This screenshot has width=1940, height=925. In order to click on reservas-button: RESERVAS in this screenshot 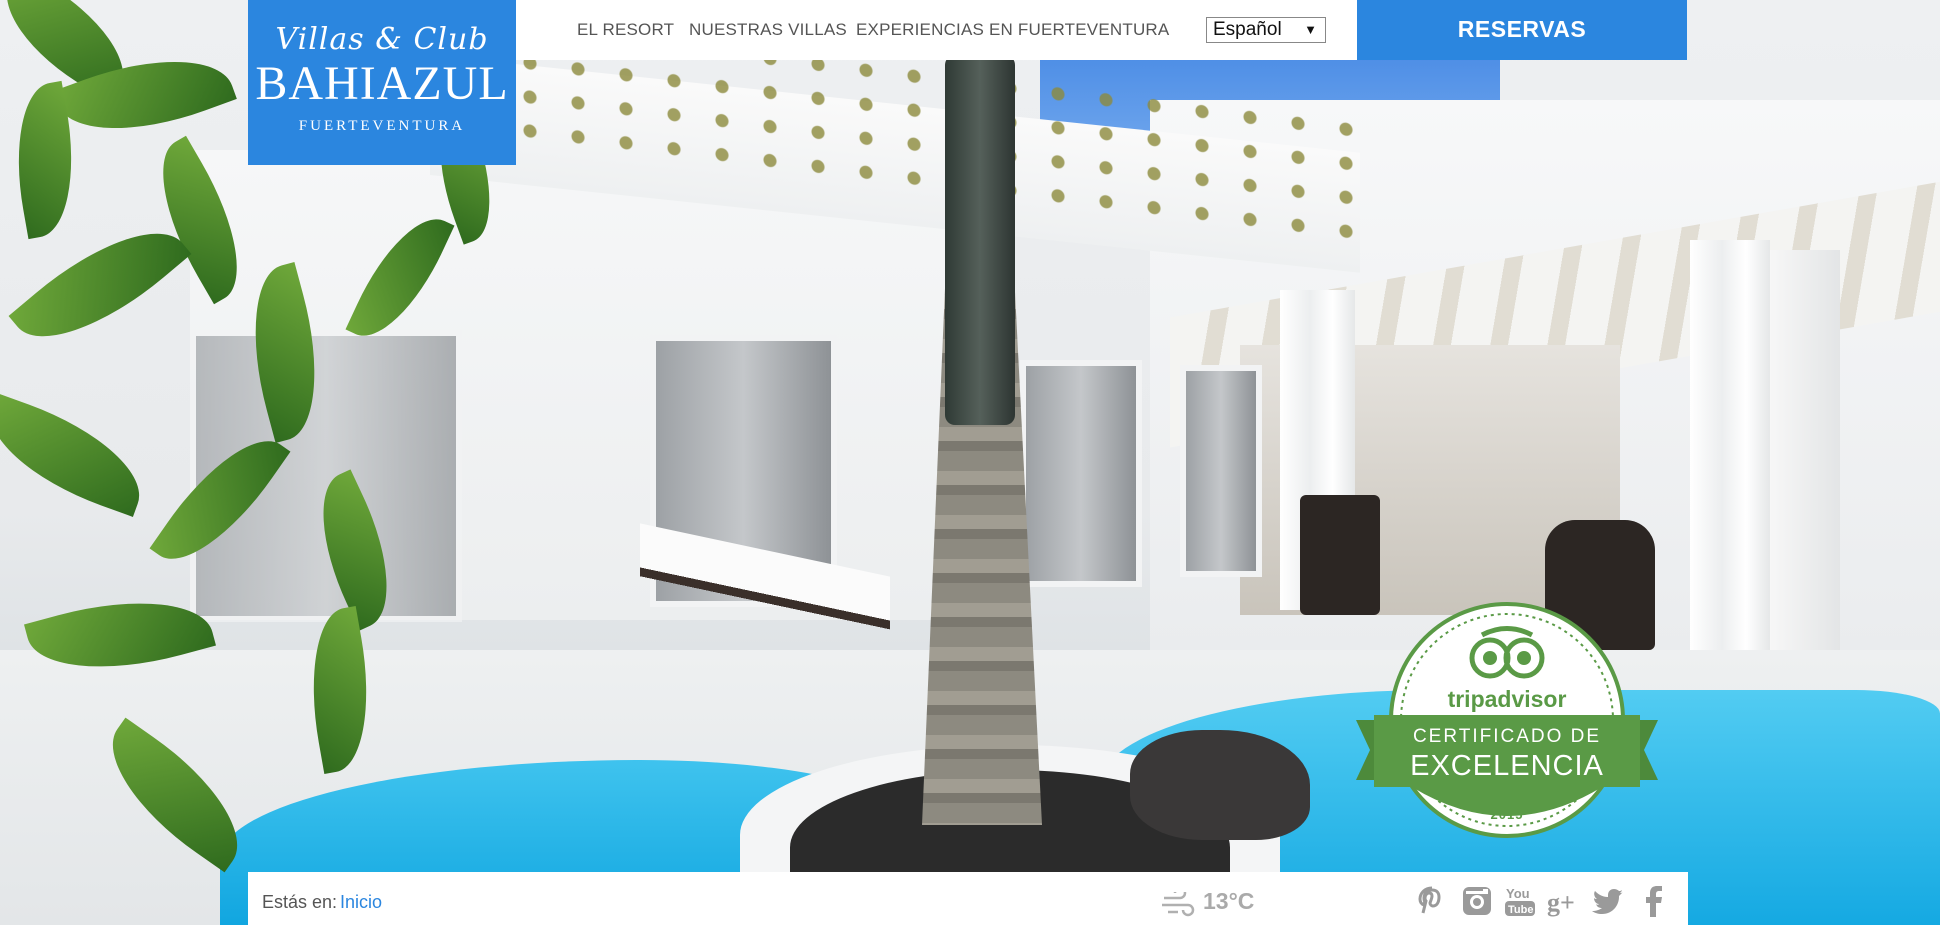, I will do `click(1522, 30)`.